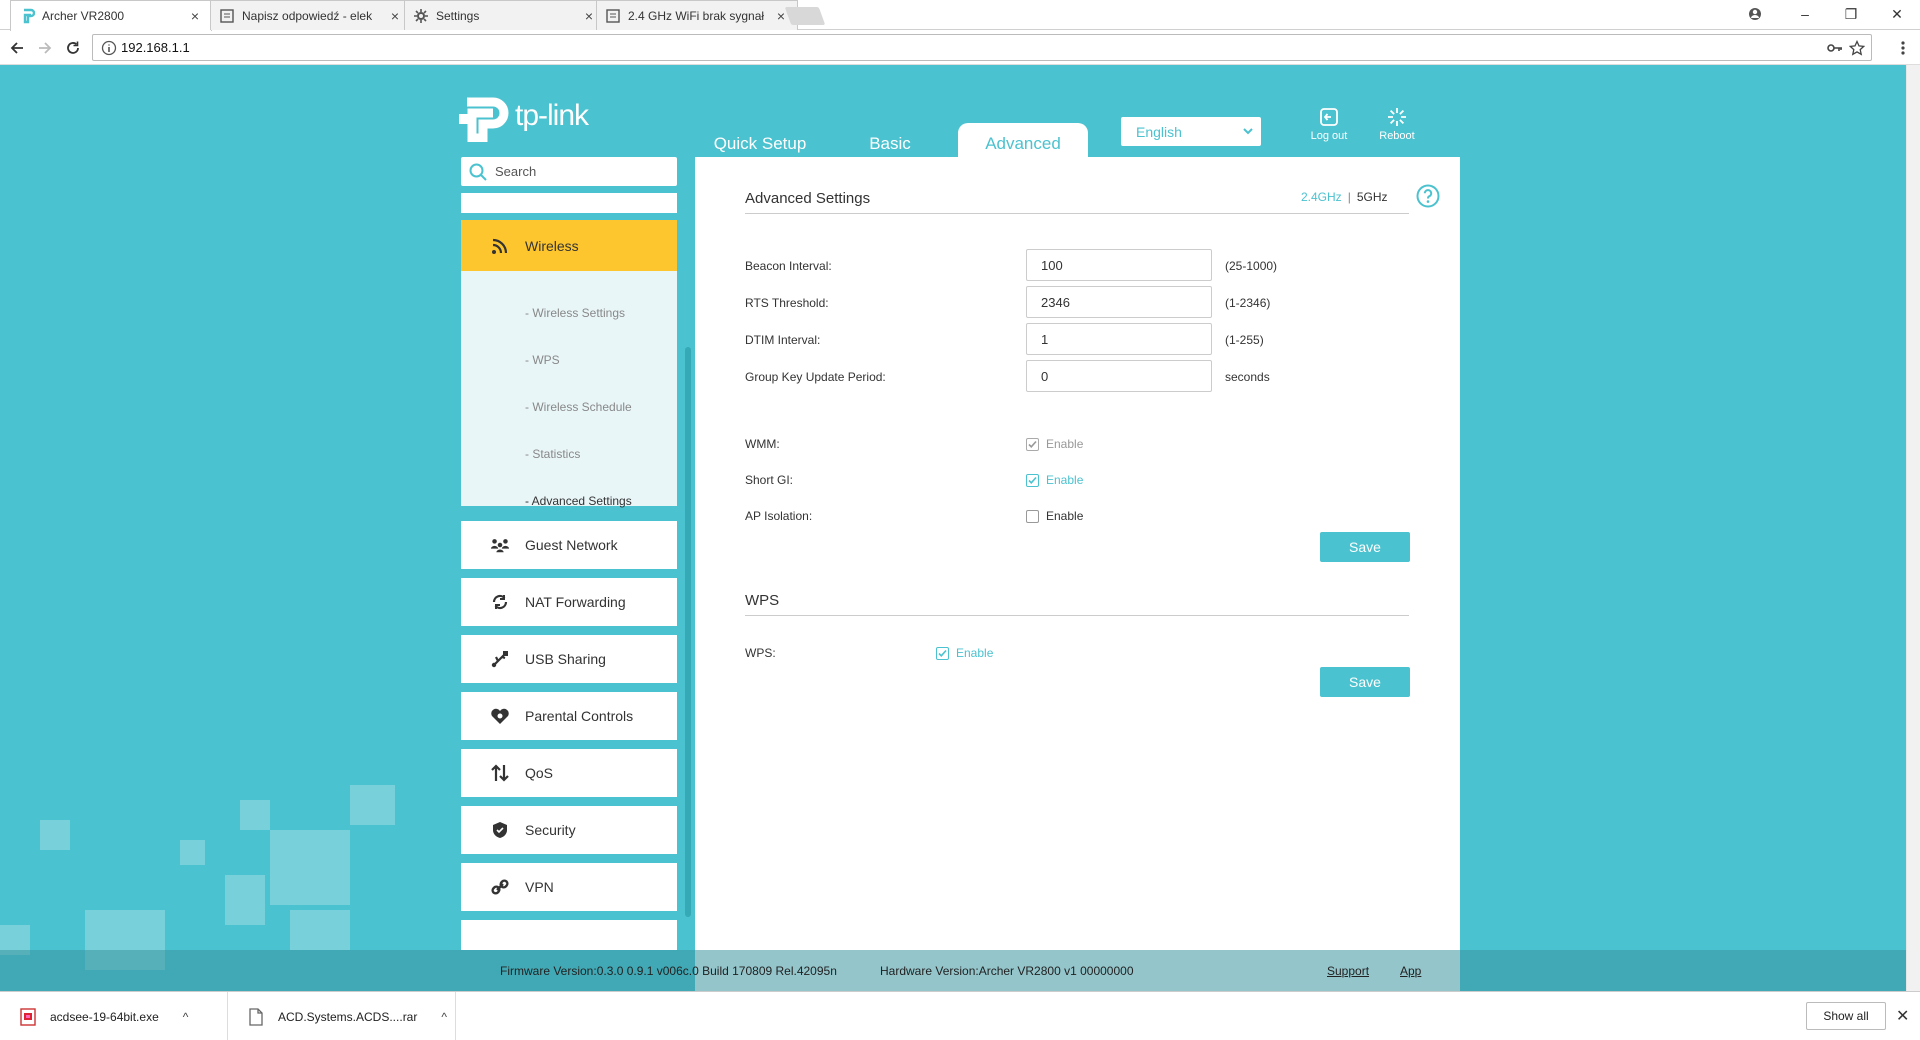  I want to click on language-value: English, so click(1159, 131).